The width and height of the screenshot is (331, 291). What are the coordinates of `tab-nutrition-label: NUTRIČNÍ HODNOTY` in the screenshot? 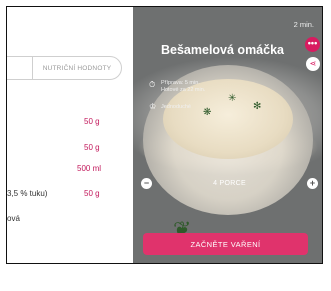 It's located at (77, 68).